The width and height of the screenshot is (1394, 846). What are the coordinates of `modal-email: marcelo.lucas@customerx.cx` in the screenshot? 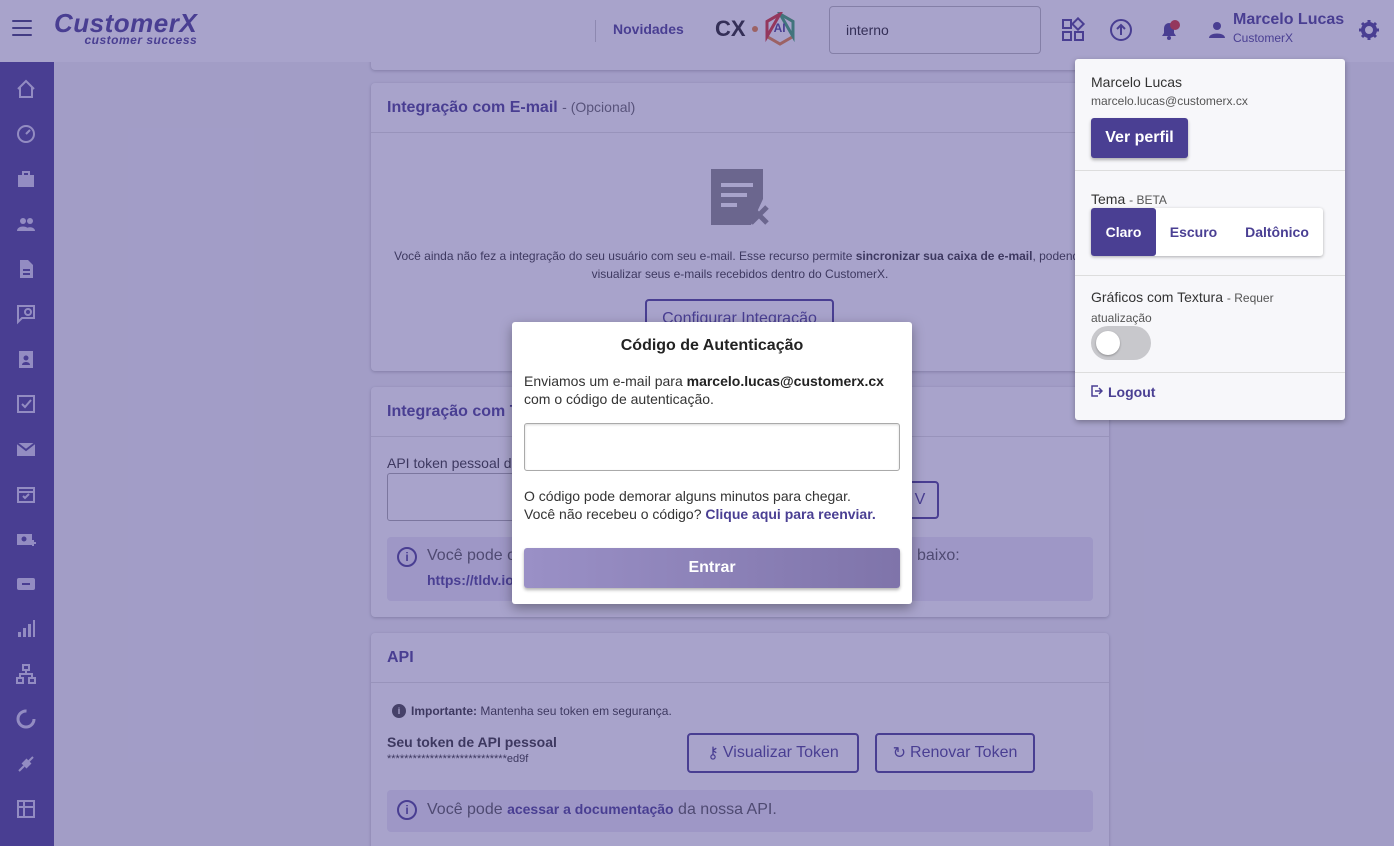 It's located at (785, 381).